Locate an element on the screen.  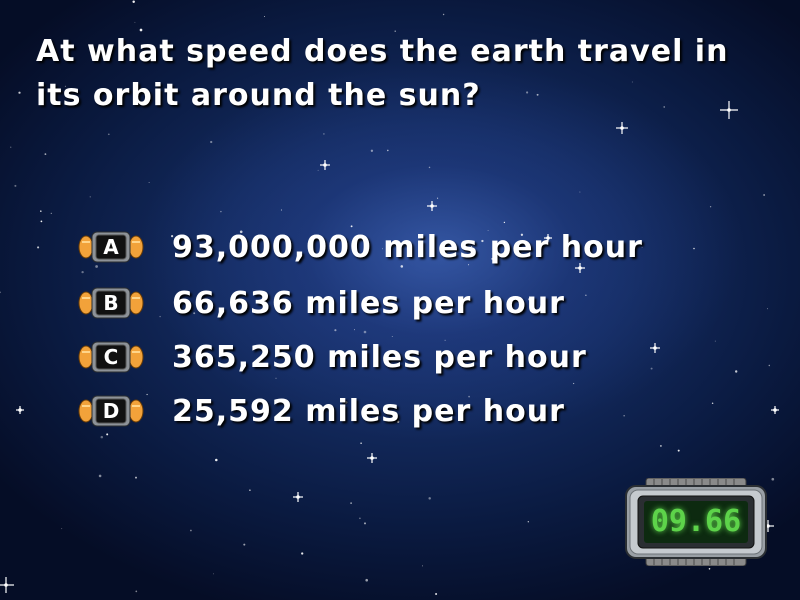
answer-option-d: D 25,592 miles per hour is located at coordinates (321, 411).